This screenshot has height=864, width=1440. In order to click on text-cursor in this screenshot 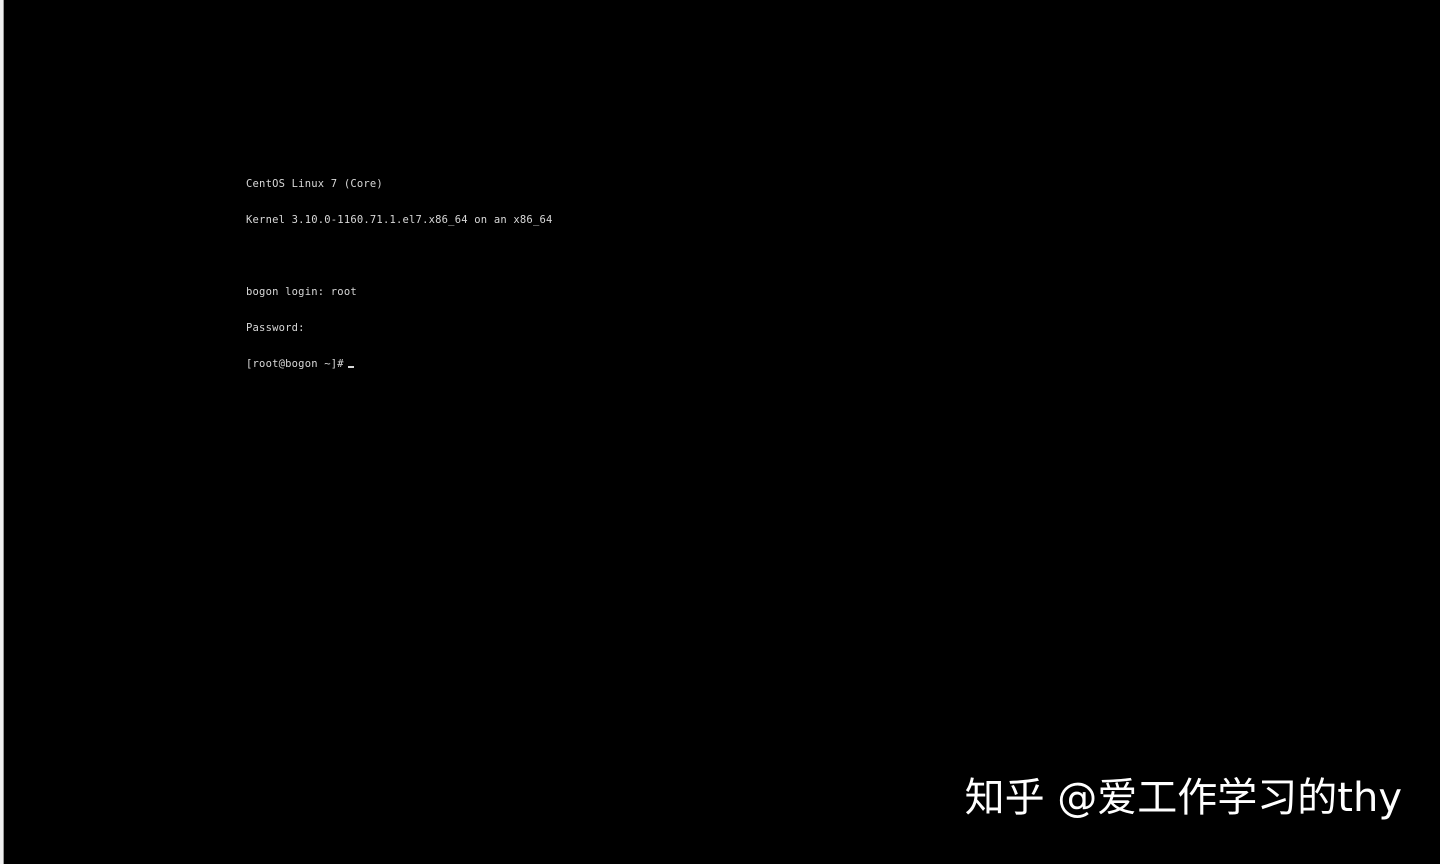, I will do `click(350, 367)`.